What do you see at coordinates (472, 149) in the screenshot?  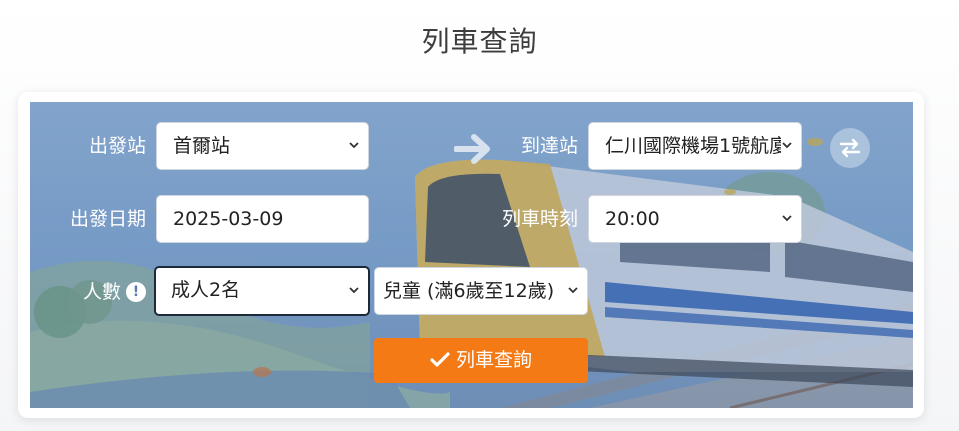 I see `arrow-right-icon` at bounding box center [472, 149].